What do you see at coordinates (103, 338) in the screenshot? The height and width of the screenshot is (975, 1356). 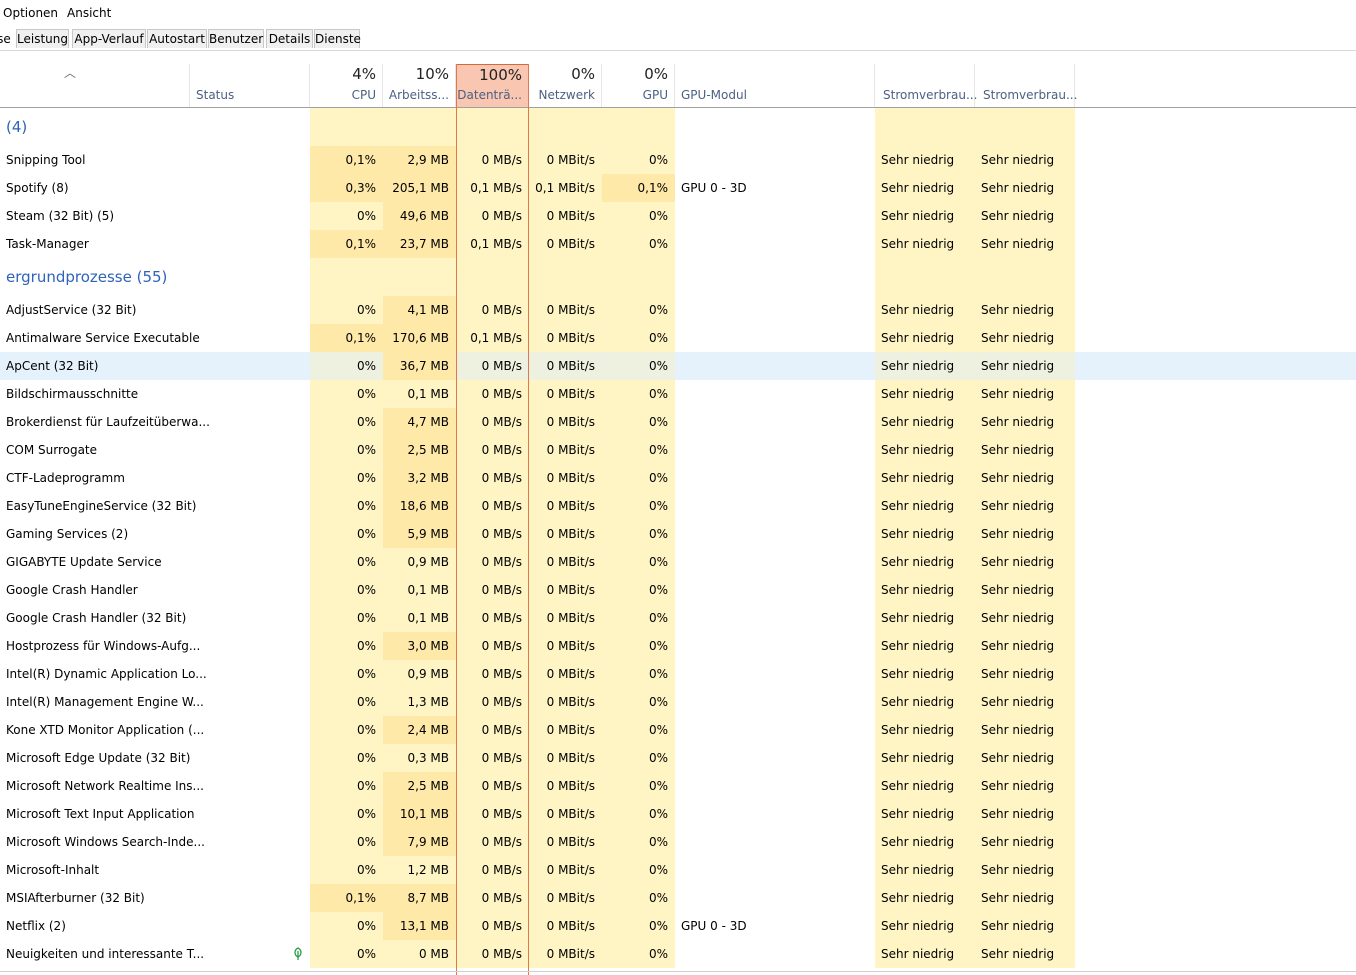 I see `process-name: Antimalware Service Executable` at bounding box center [103, 338].